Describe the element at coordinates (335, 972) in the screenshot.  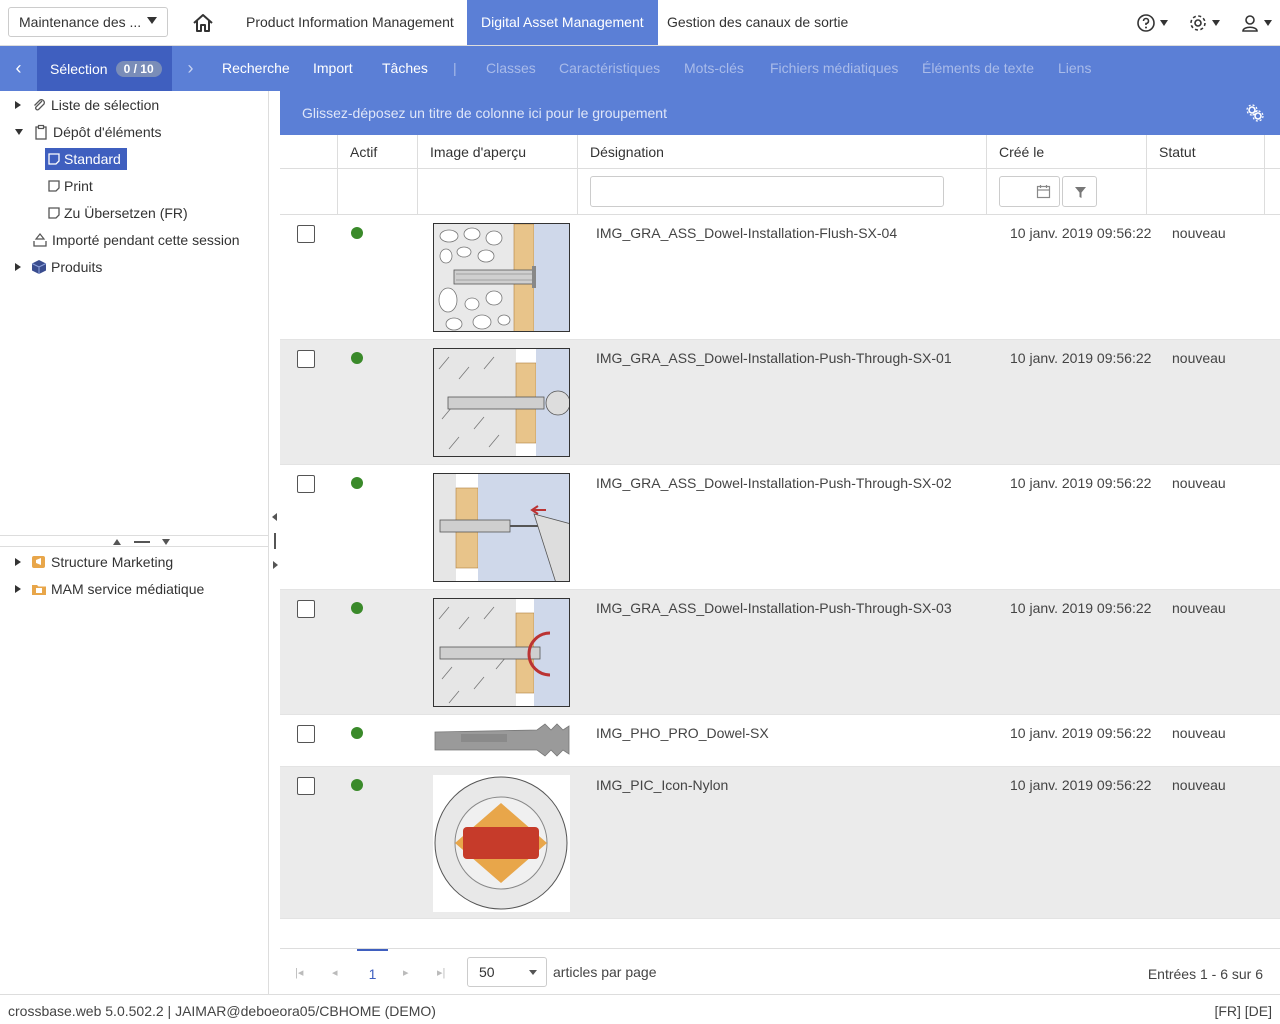
I see `prev-page-icon: ◂` at that location.